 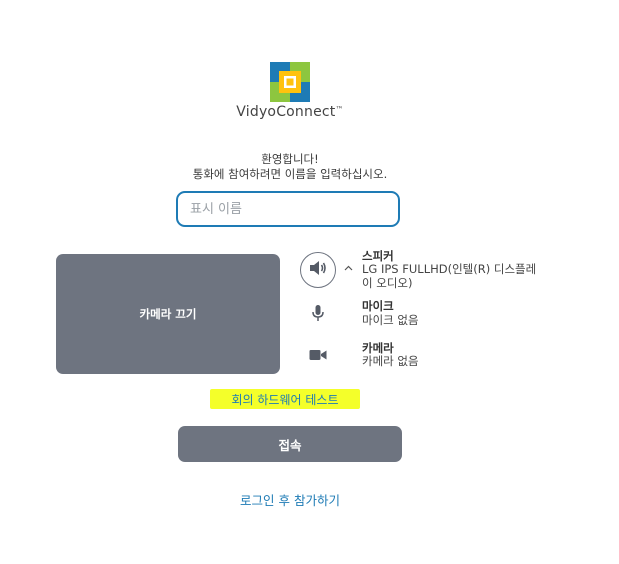 I want to click on speaker-button, so click(x=318, y=270).